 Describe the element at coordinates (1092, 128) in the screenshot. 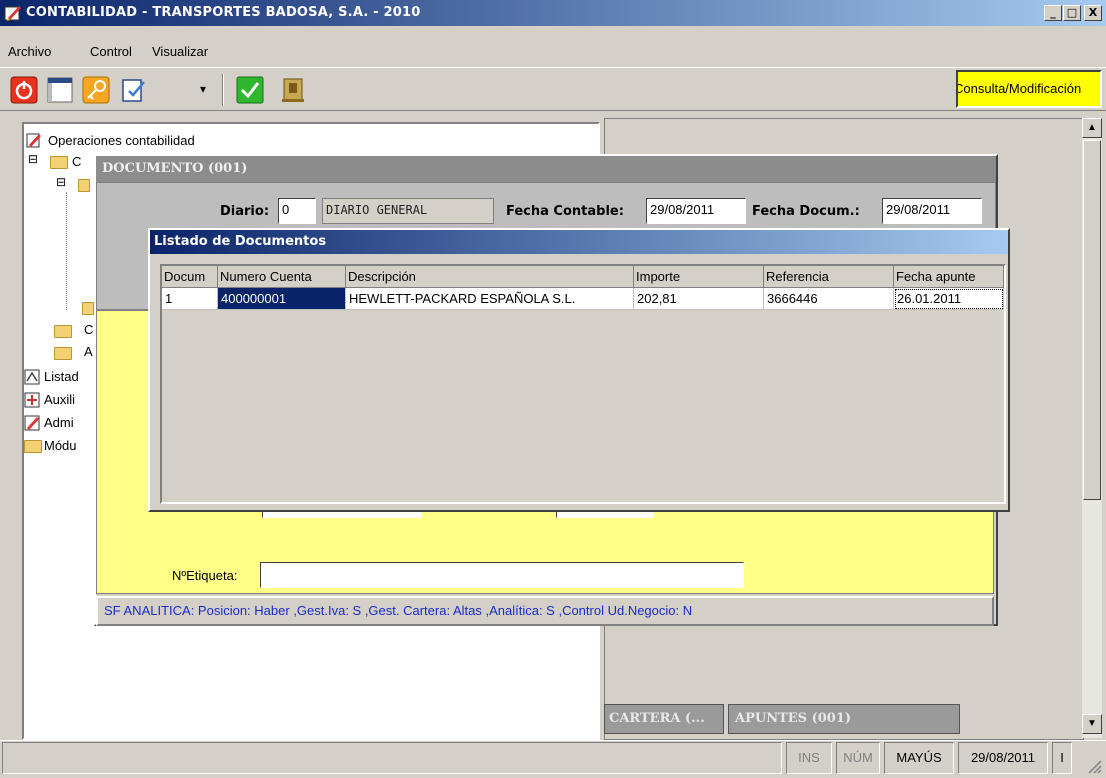

I see `scroll-up-icon: ▲` at that location.